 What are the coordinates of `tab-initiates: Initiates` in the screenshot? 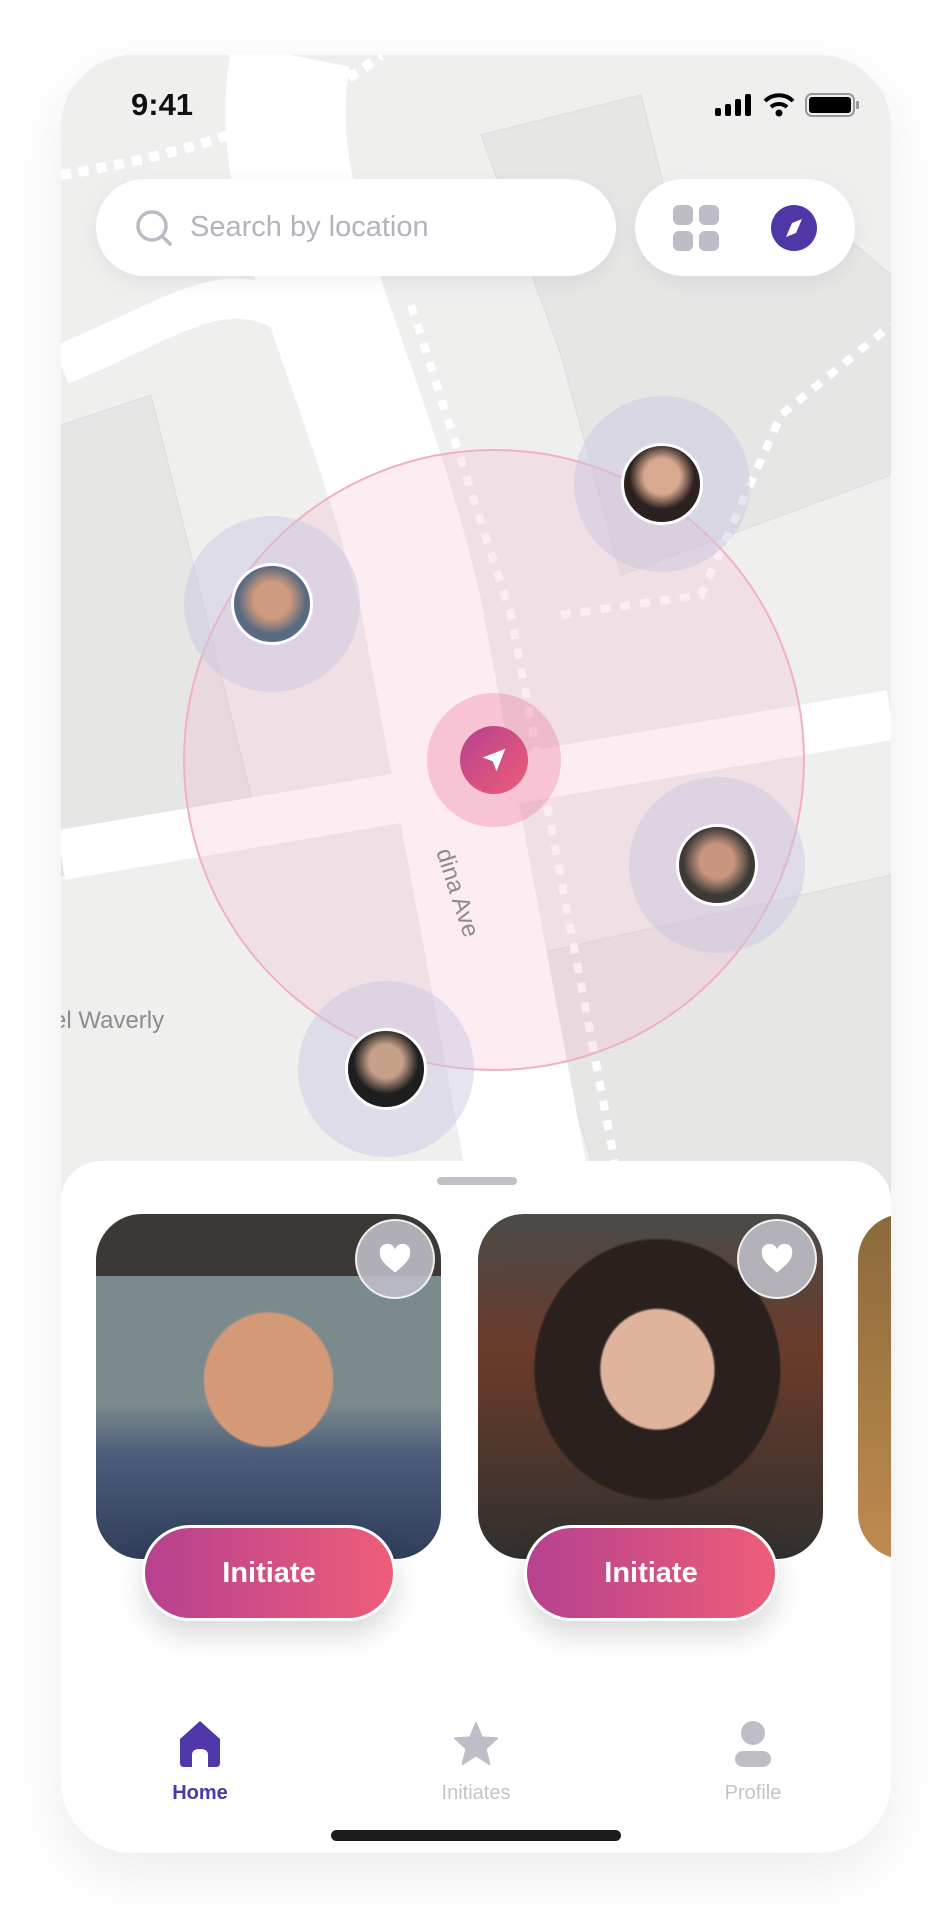 It's located at (476, 1763).